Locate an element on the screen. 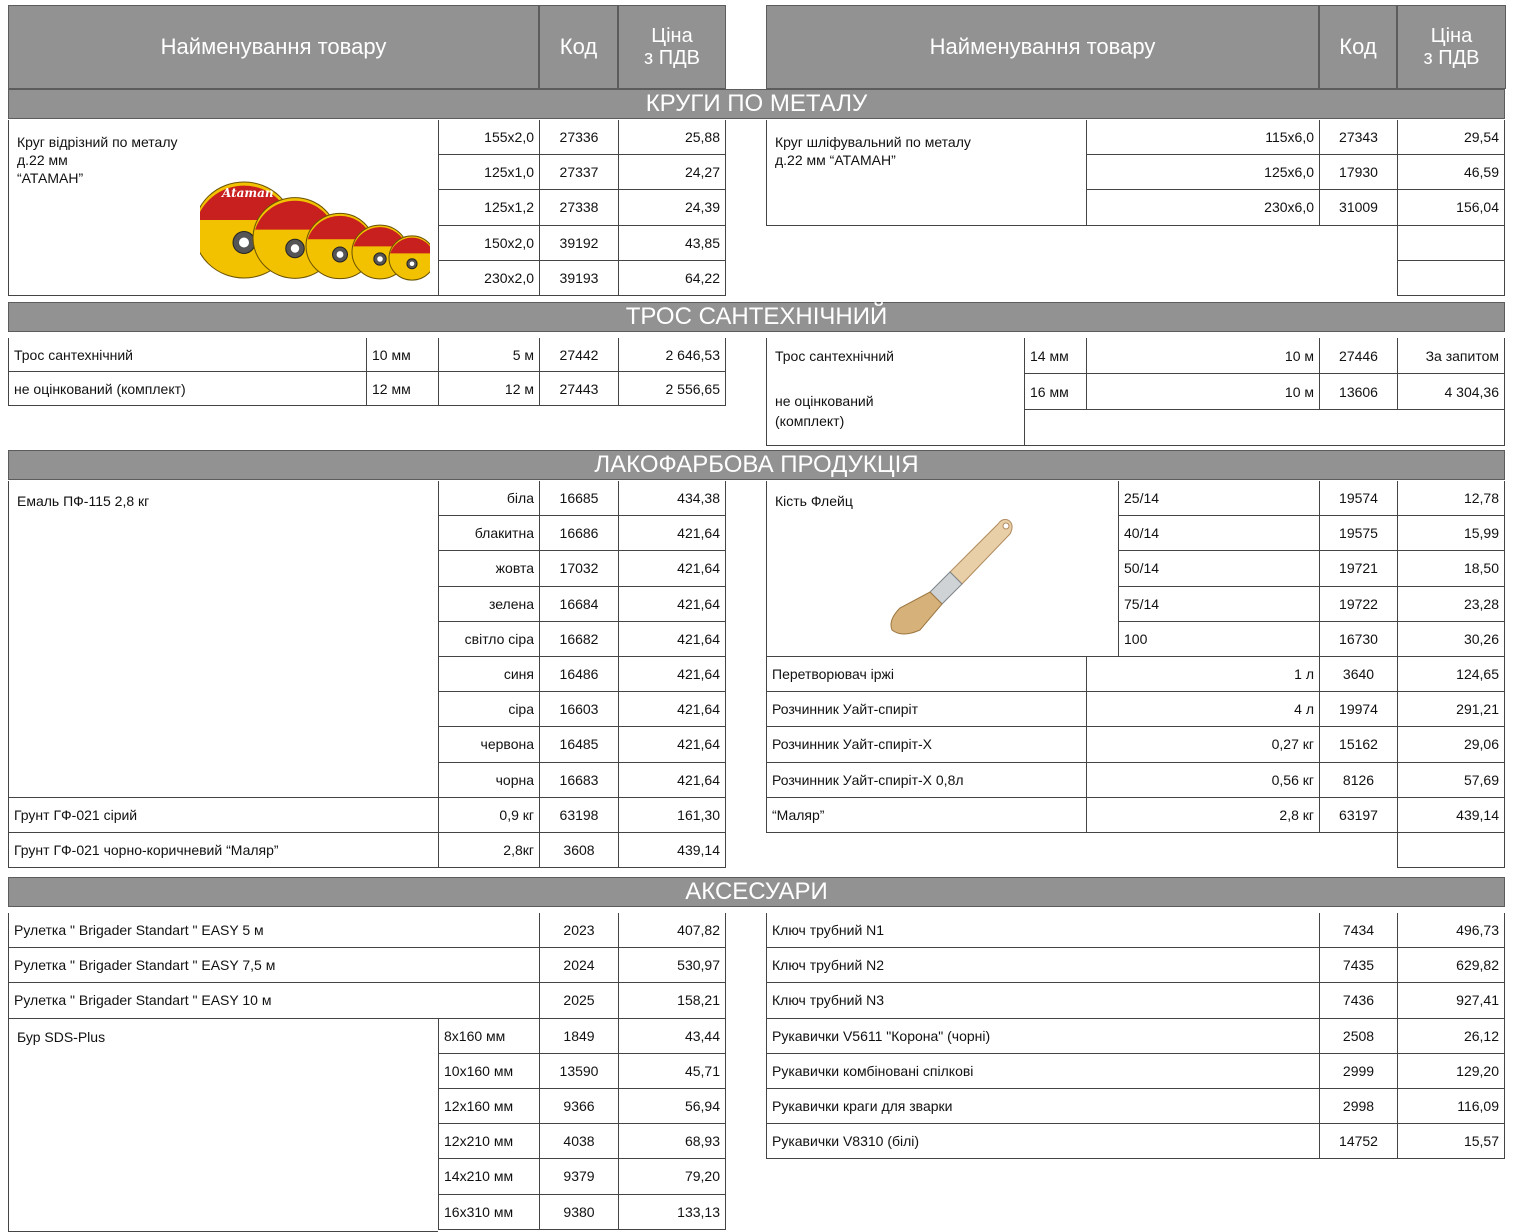 This screenshot has height=1232, width=1514. tape-price: 158,21 is located at coordinates (672, 1001).